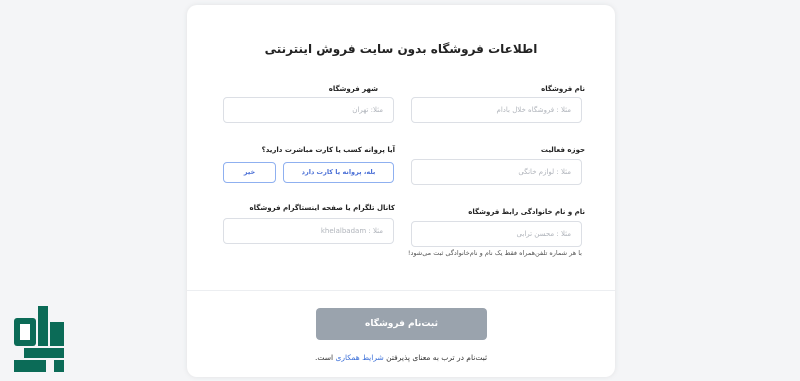 This screenshot has height=381, width=800. What do you see at coordinates (401, 49) in the screenshot?
I see `form-title: اطلاعات فروشگاه بدون سایت فروش اینترنتی` at bounding box center [401, 49].